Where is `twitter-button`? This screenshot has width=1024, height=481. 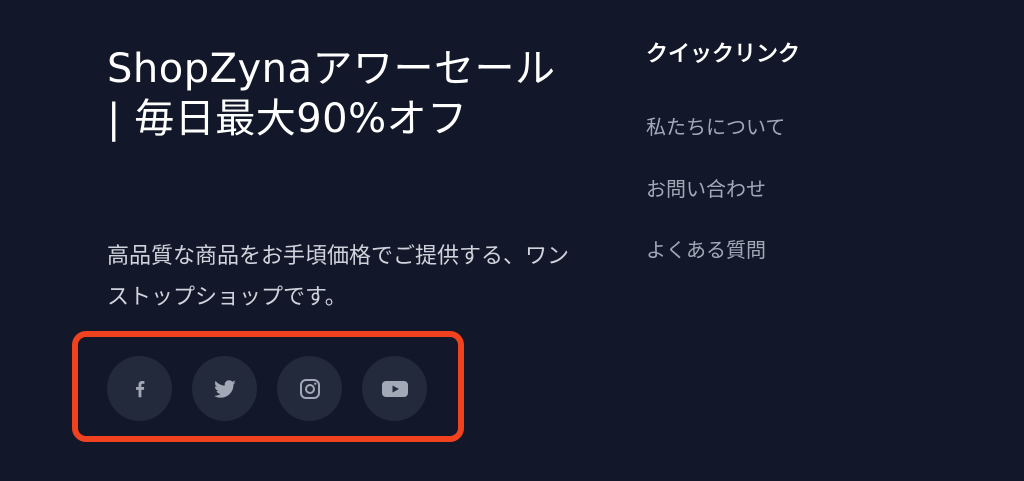
twitter-button is located at coordinates (224, 388).